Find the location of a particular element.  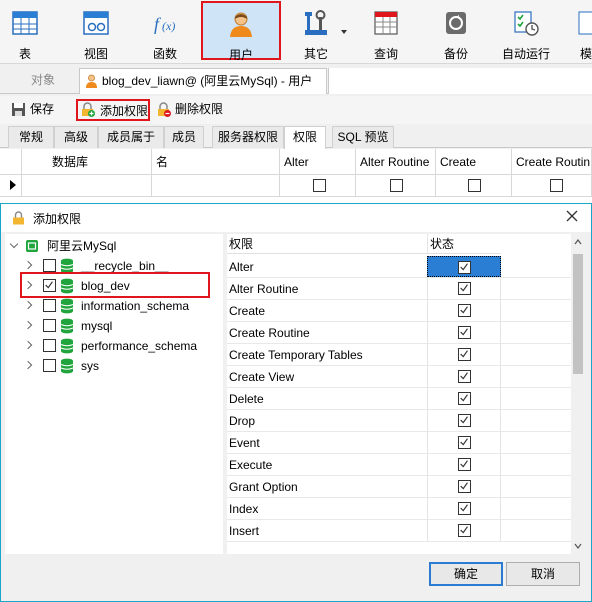

tab-privileges: 权限 is located at coordinates (305, 137).